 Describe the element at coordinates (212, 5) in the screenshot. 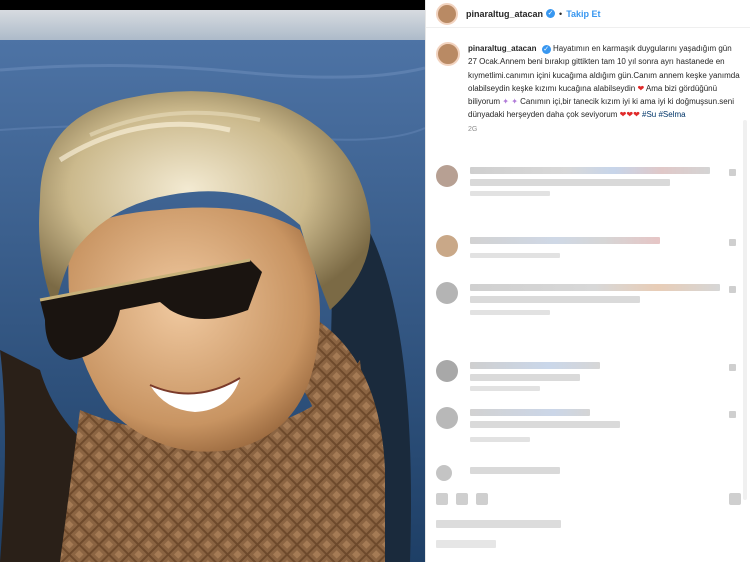

I see `top-black-bar` at that location.